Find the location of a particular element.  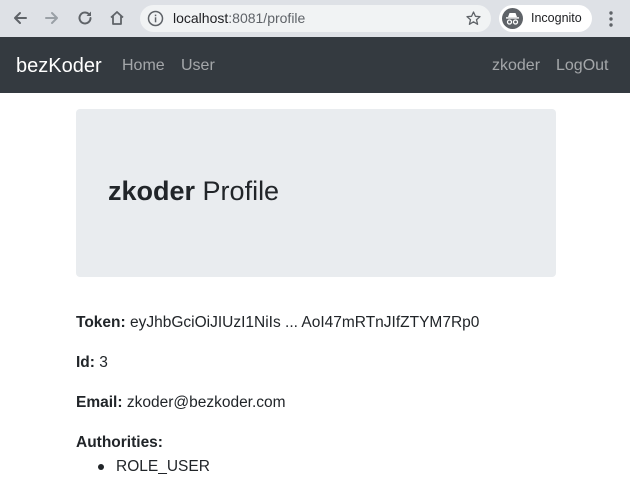

page-title: zkoder Profile is located at coordinates (193, 191).